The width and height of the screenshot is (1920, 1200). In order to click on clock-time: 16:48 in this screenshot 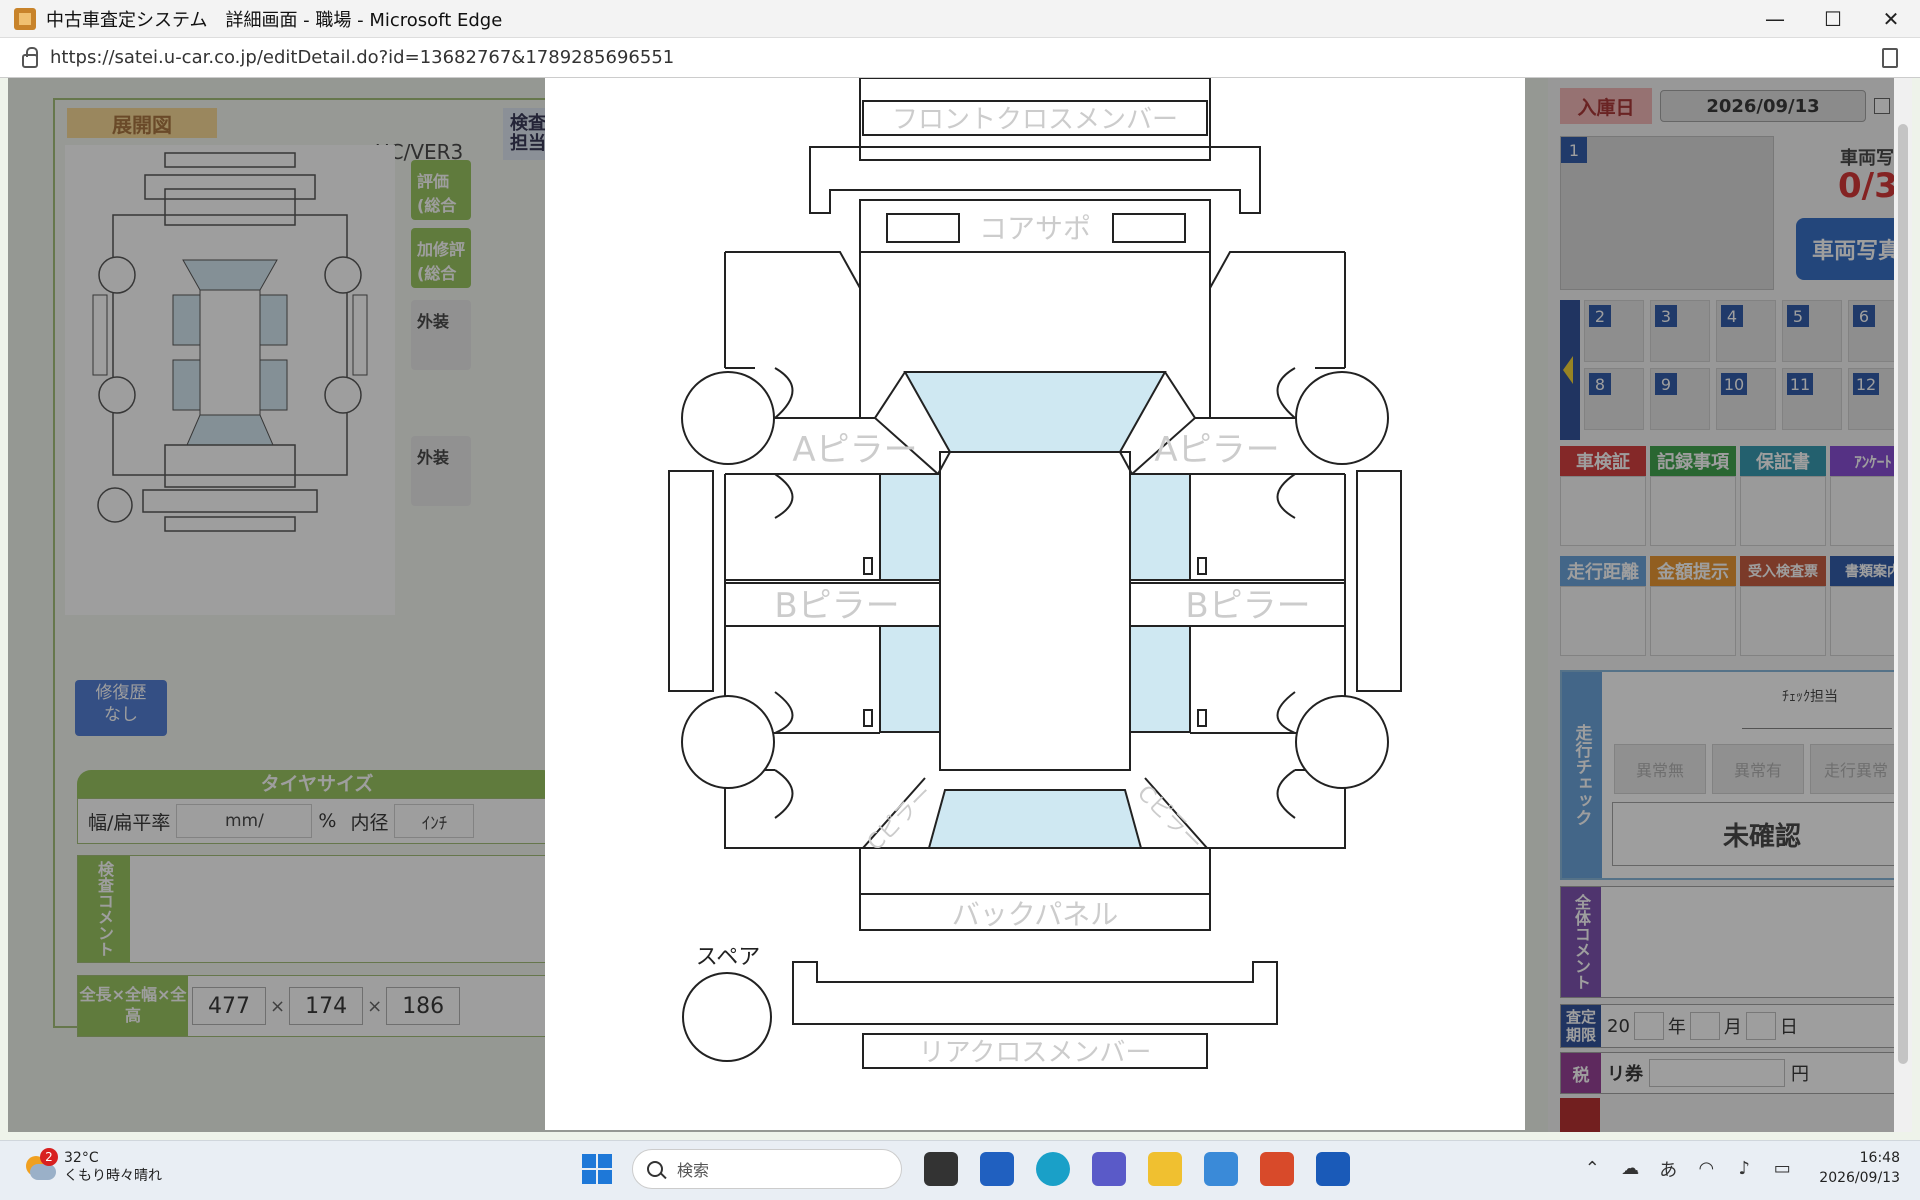, I will do `click(1879, 1158)`.